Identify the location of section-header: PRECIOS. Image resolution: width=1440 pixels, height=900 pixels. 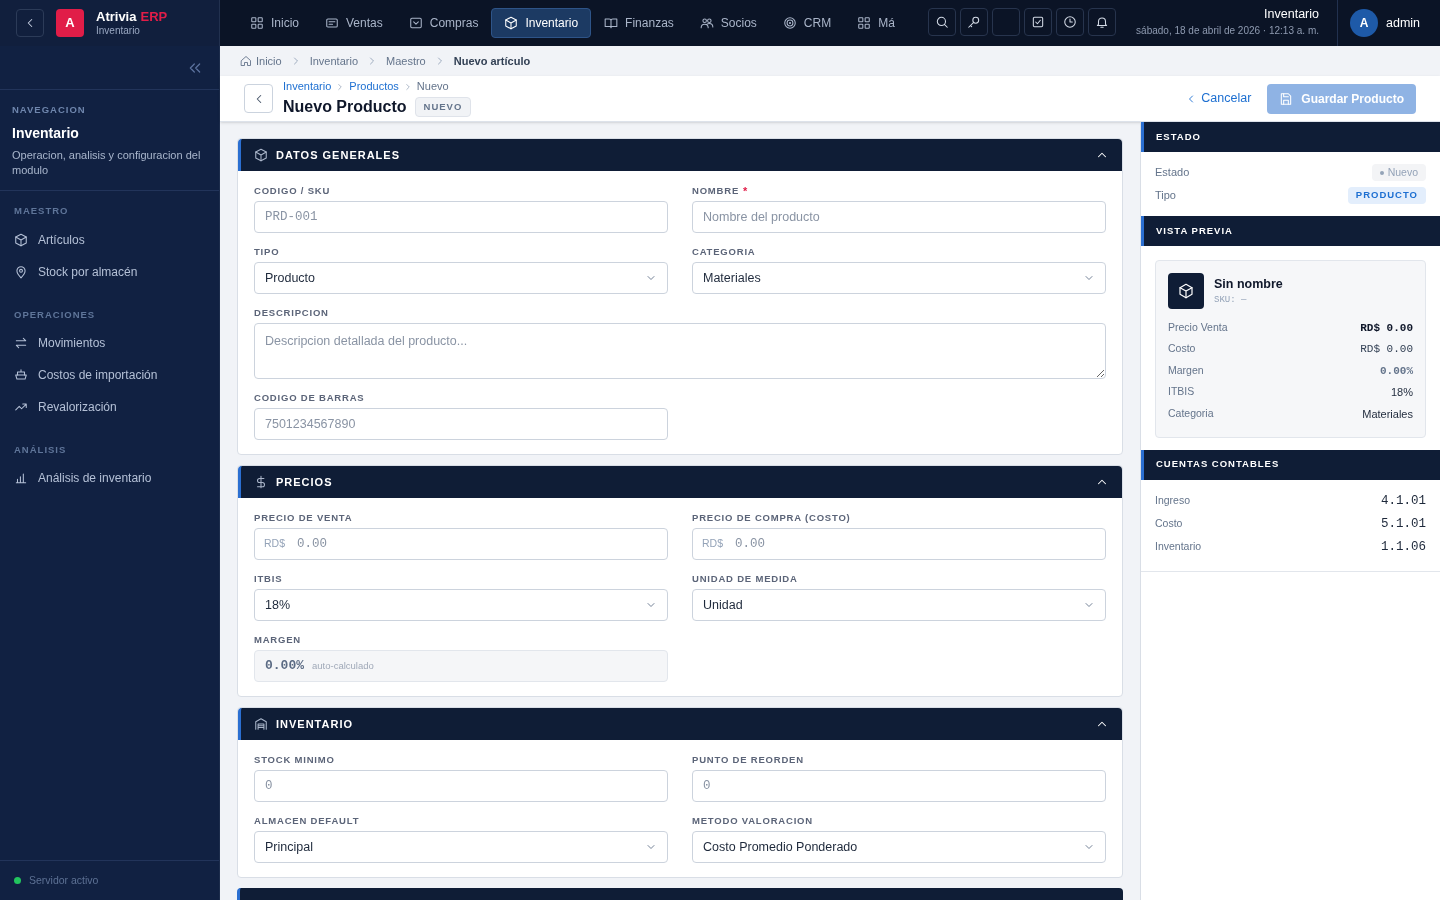
(680, 482).